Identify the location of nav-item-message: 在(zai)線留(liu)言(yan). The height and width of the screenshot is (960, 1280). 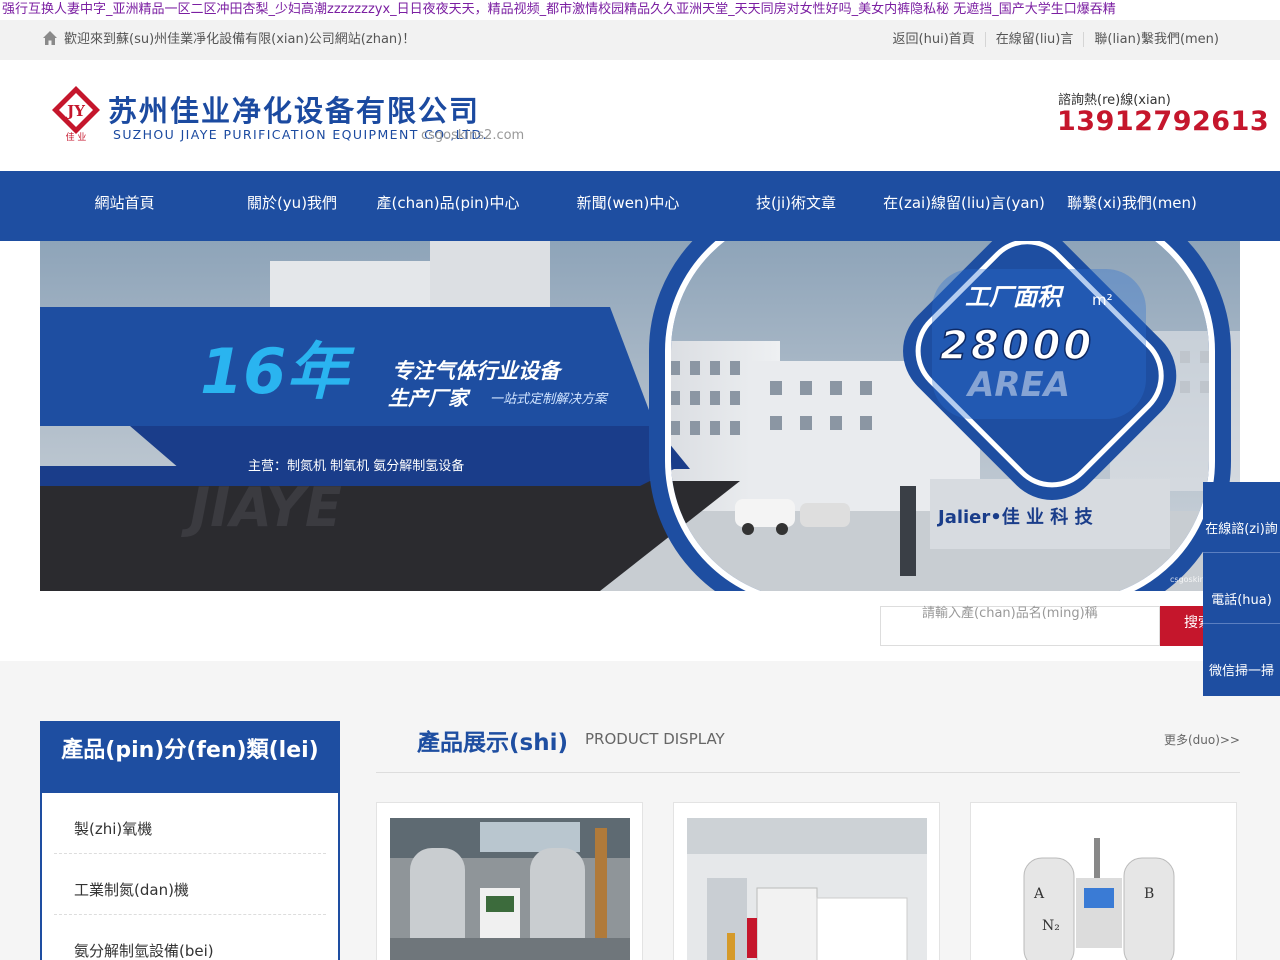
(964, 206).